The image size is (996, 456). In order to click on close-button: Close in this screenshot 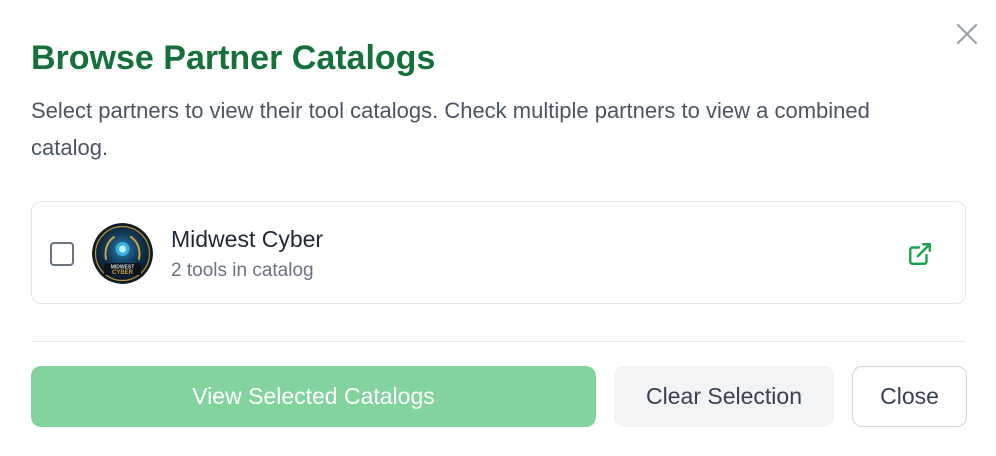, I will do `click(909, 396)`.